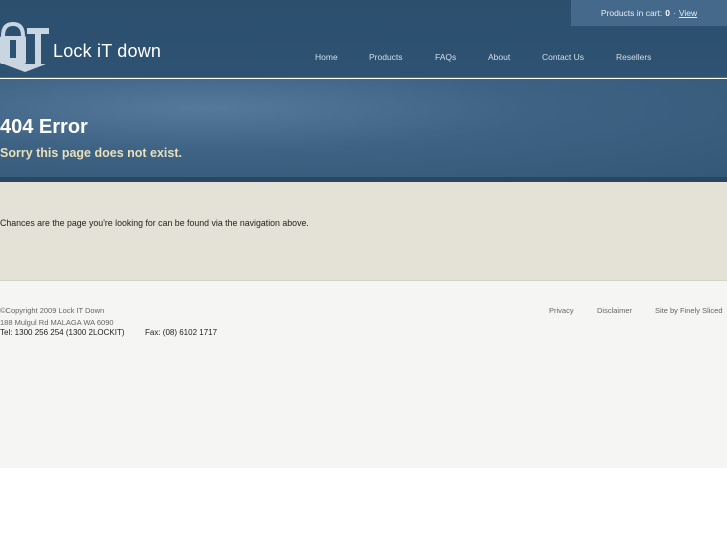 The width and height of the screenshot is (727, 545). I want to click on logo, so click(25, 48).